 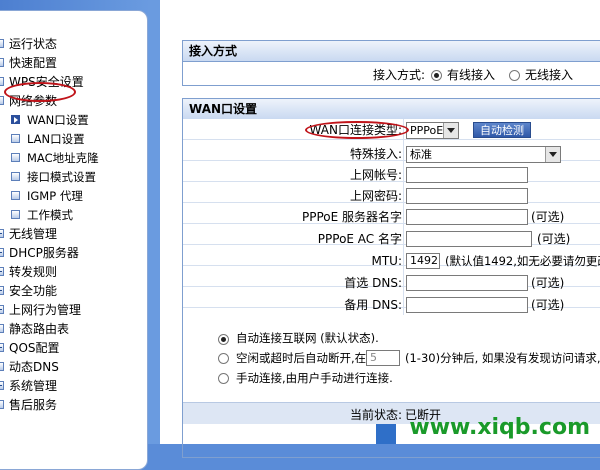 I want to click on wan-type-value: PPPoE, so click(x=427, y=130).